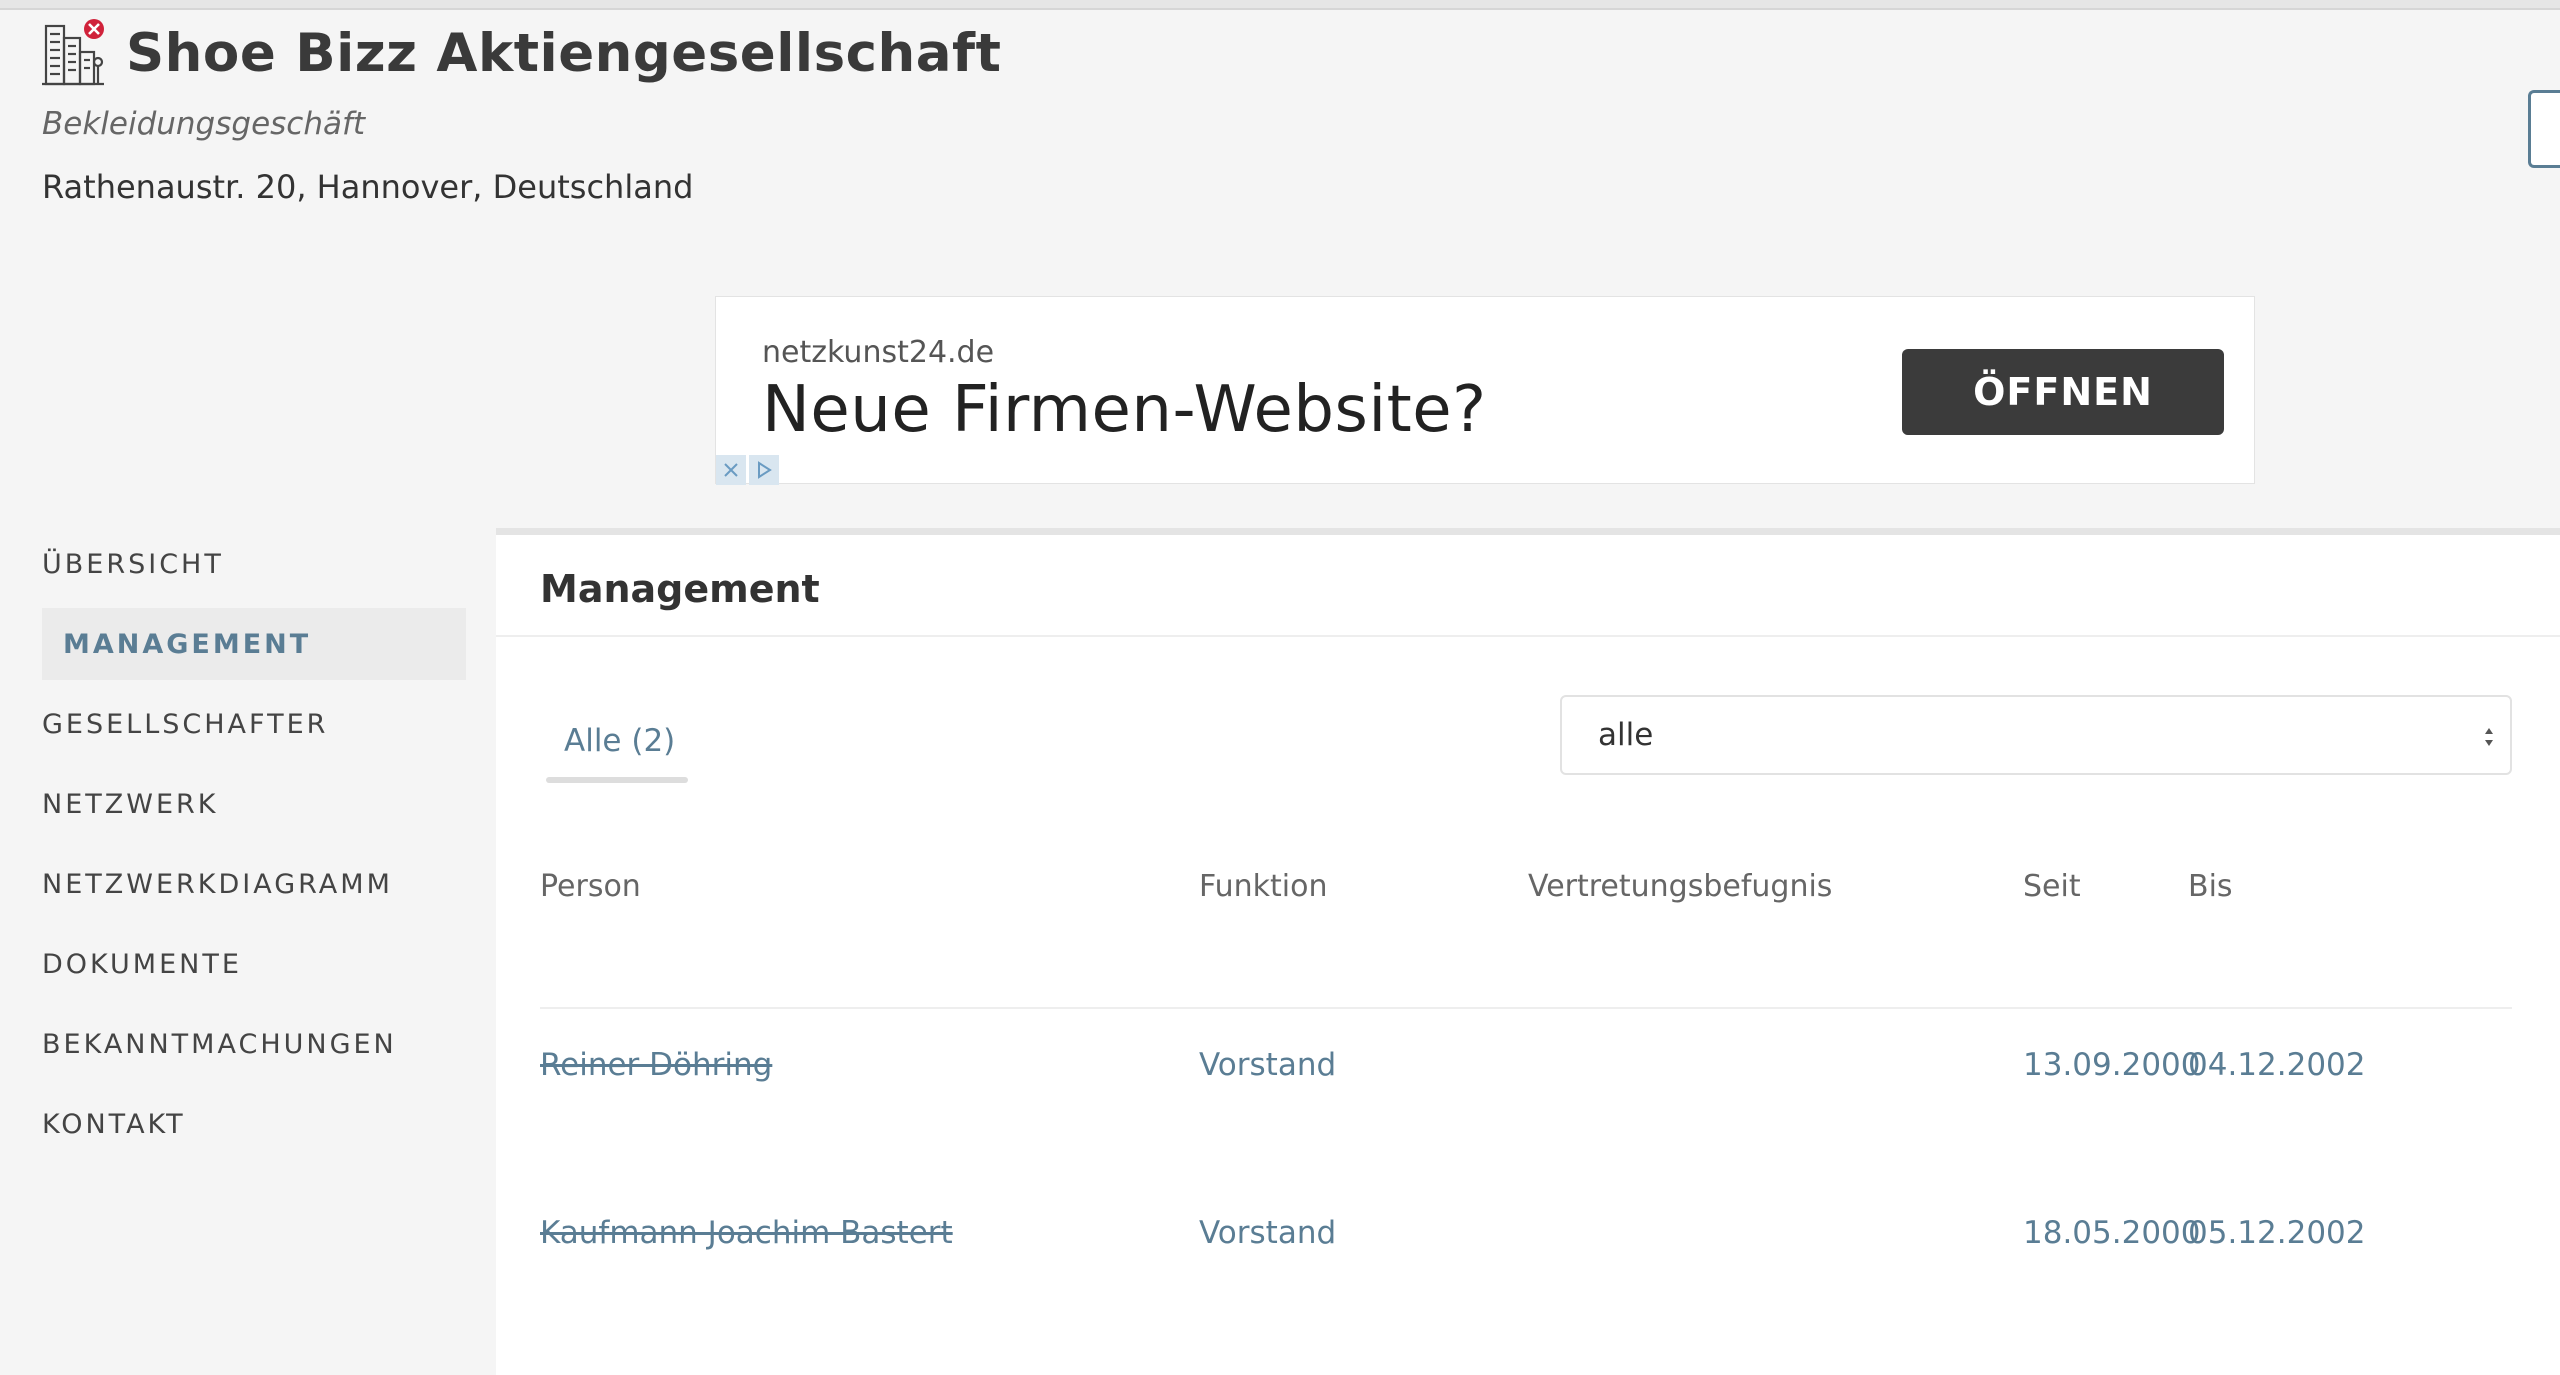 This screenshot has width=2560, height=1375. What do you see at coordinates (254, 1044) in the screenshot?
I see `sidebar-item-bekanntmachungen: BEKANNTMACHUNGEN` at bounding box center [254, 1044].